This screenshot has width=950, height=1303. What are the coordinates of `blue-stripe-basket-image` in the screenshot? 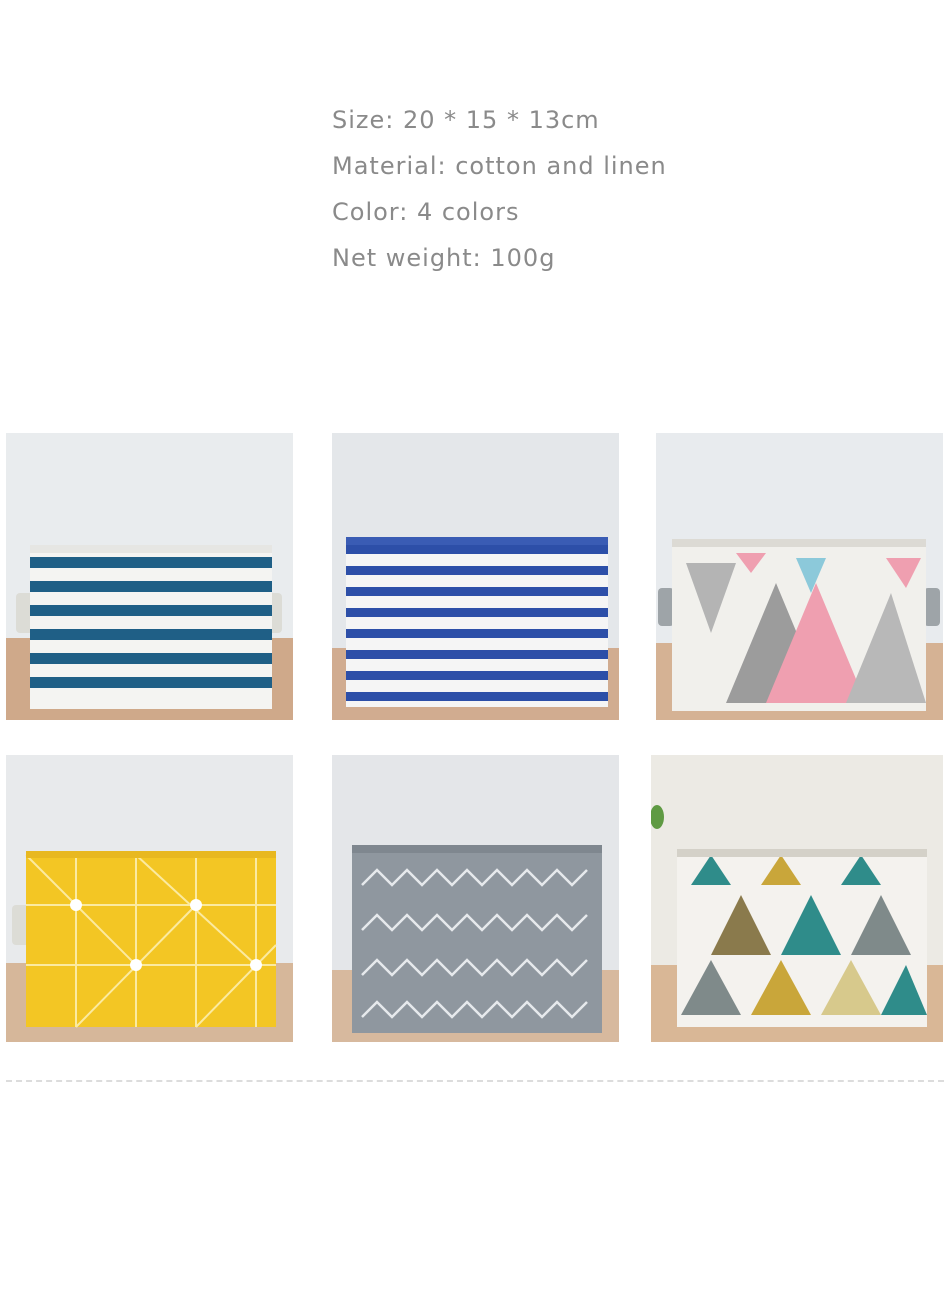 It's located at (475, 576).